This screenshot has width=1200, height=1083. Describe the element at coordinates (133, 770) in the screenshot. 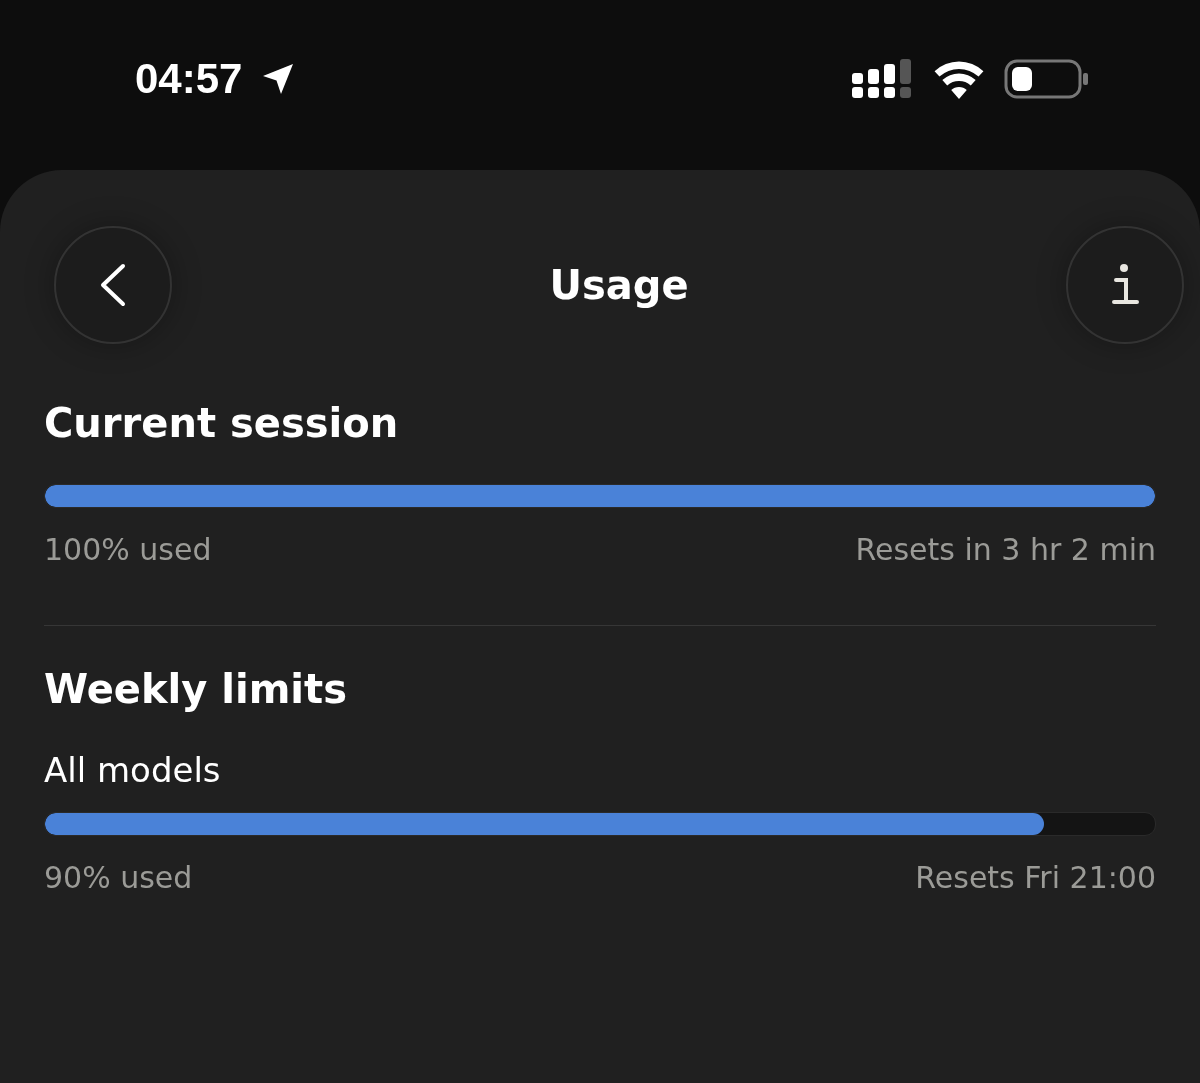

I see `meter-label: All models` at that location.